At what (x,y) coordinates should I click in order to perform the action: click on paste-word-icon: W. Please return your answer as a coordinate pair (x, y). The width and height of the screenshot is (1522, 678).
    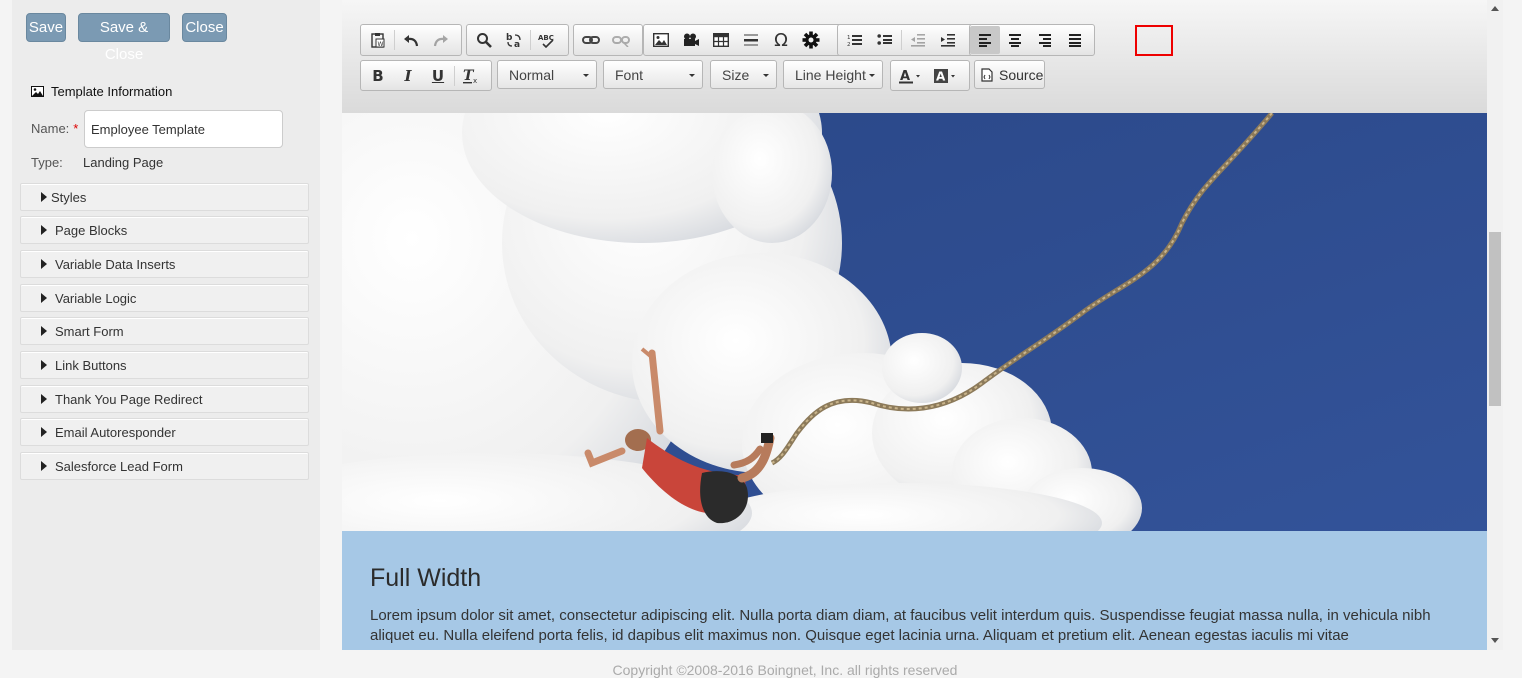
    Looking at the image, I should click on (378, 40).